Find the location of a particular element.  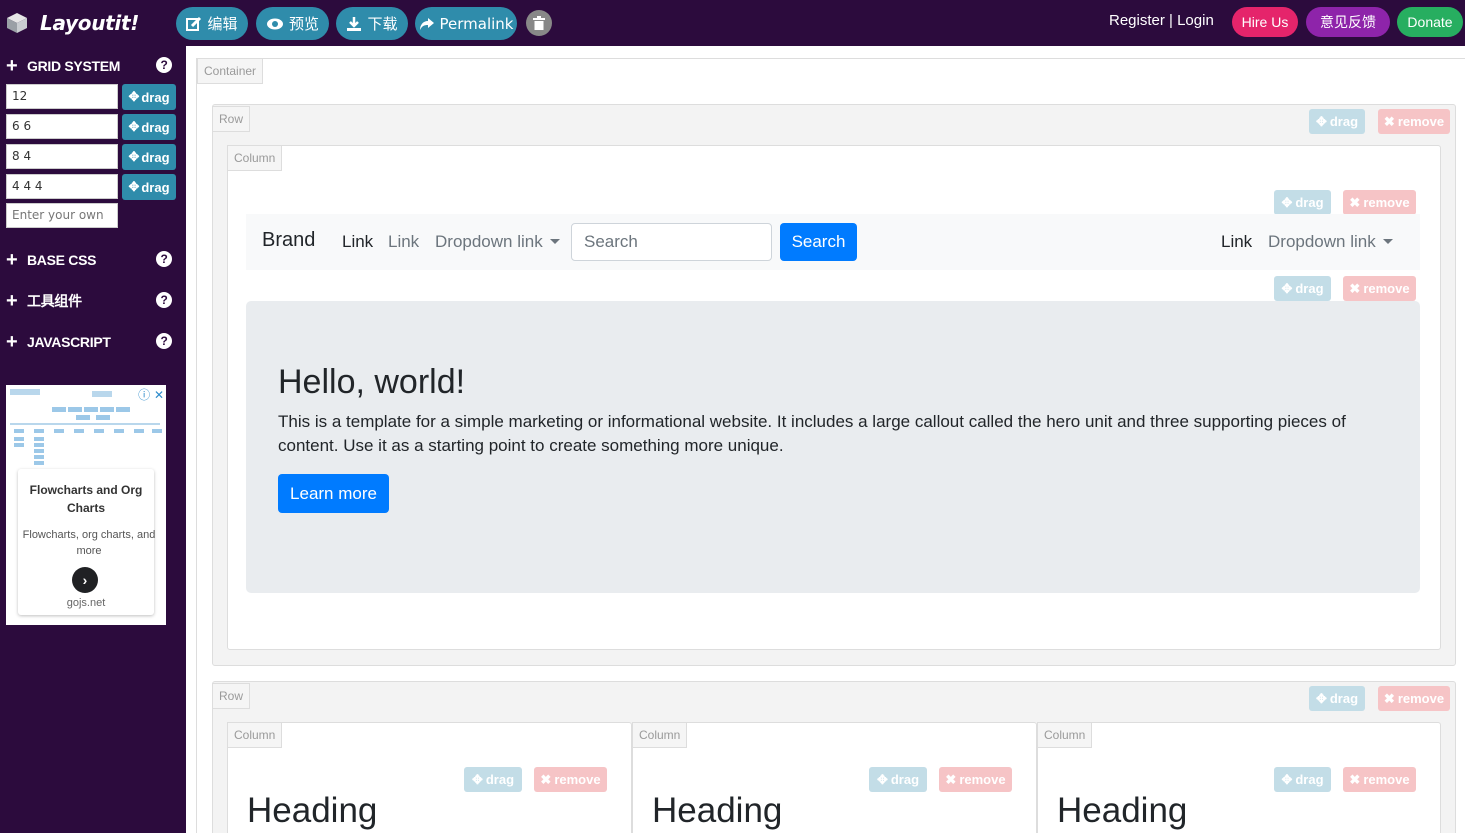

share-icon is located at coordinates (426, 23).